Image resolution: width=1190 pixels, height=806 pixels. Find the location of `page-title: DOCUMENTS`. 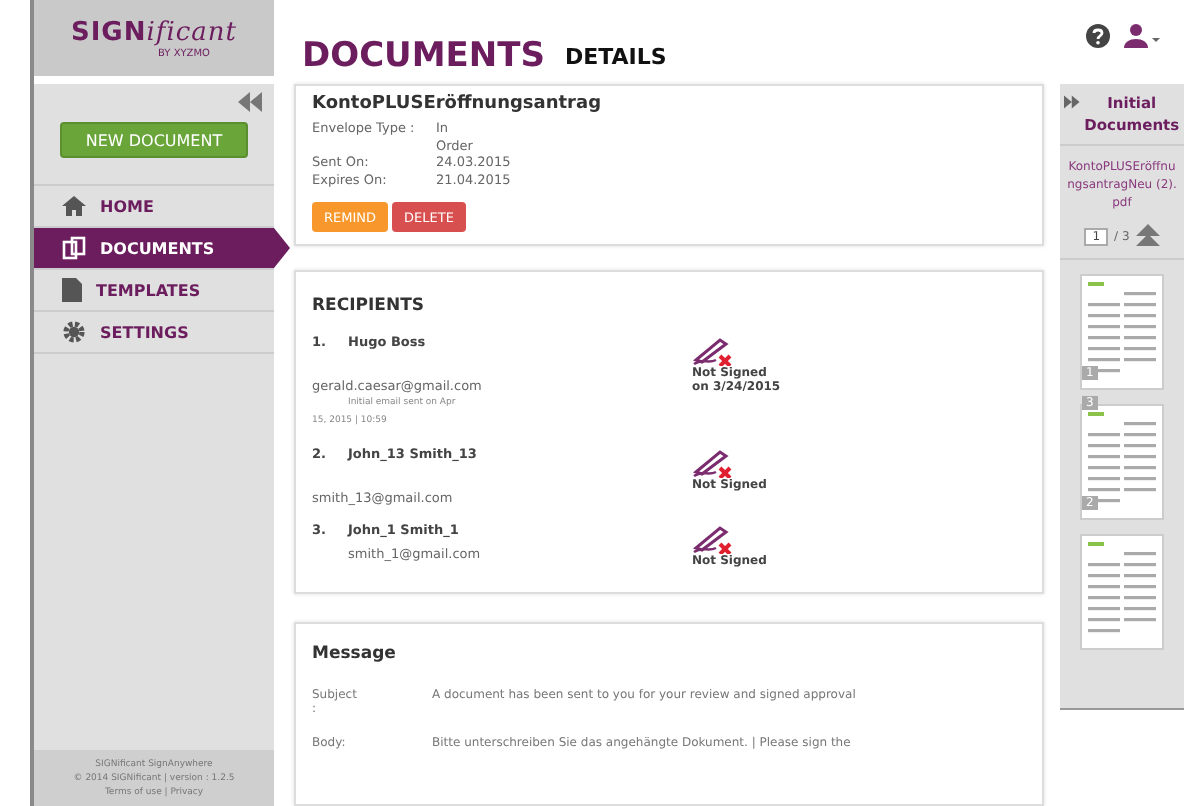

page-title: DOCUMENTS is located at coordinates (423, 56).